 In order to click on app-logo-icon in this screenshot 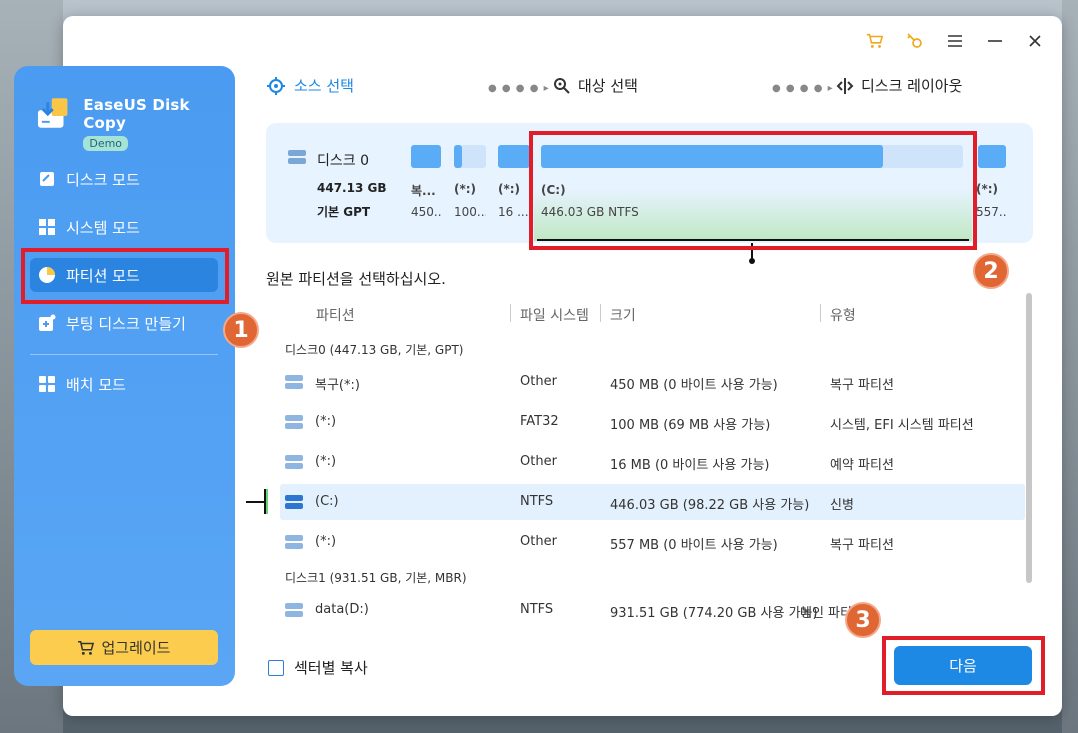, I will do `click(52, 113)`.